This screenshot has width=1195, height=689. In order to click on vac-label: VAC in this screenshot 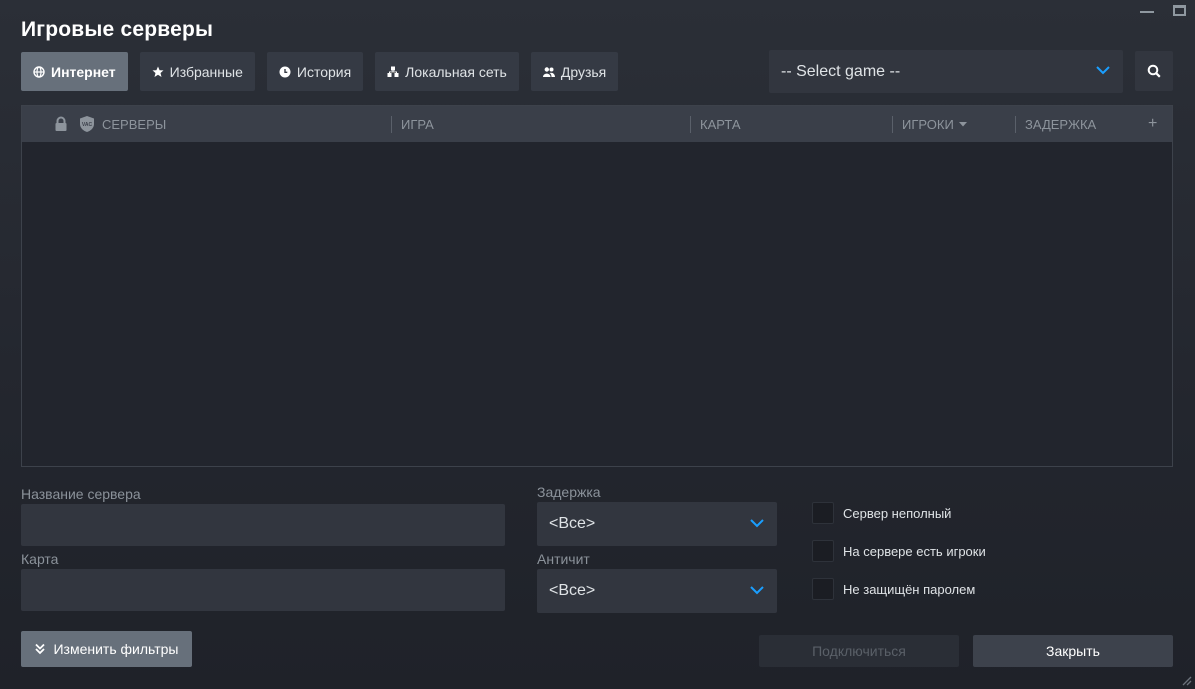, I will do `click(87, 125)`.